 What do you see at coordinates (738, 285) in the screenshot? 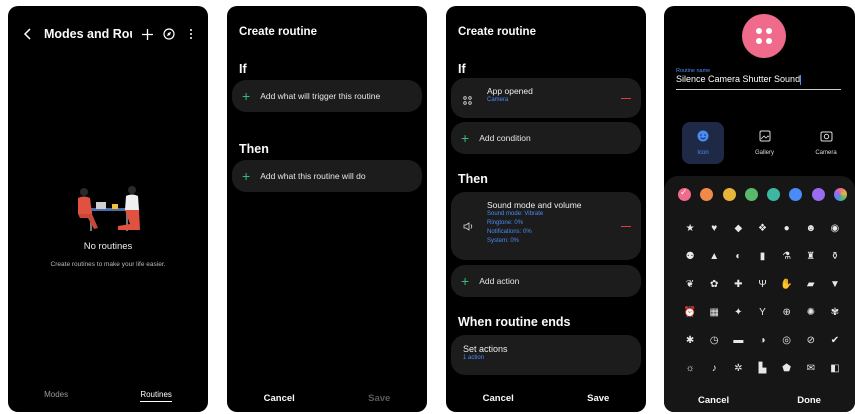
I see `routine-icon-option: ✚` at bounding box center [738, 285].